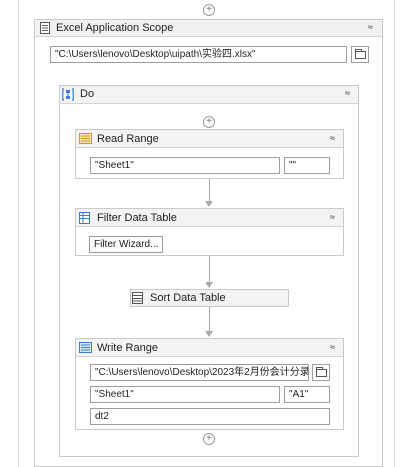 Image resolution: width=400 pixels, height=467 pixels. I want to click on sort-data-table-activity: Sort Data Table, so click(209, 298).